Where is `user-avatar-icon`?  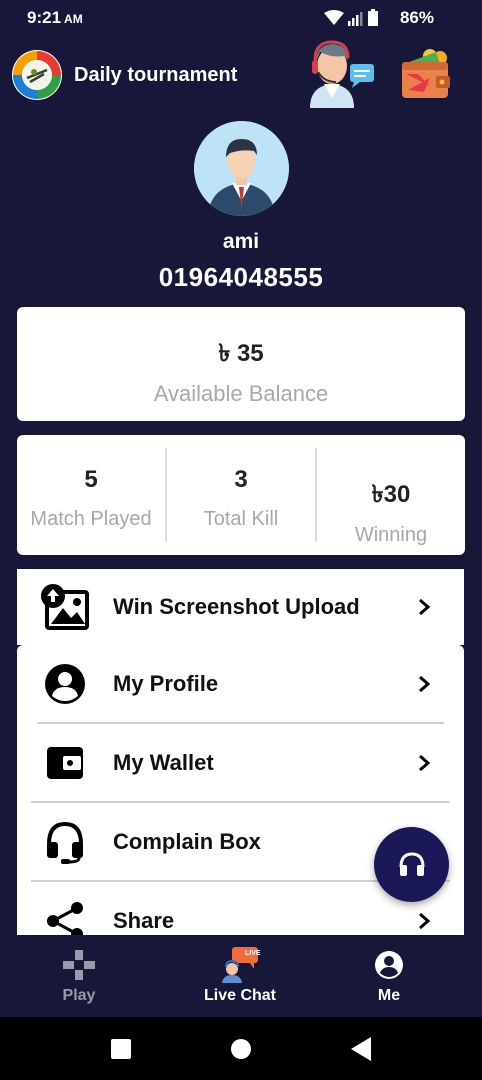
user-avatar-icon is located at coordinates (241, 168).